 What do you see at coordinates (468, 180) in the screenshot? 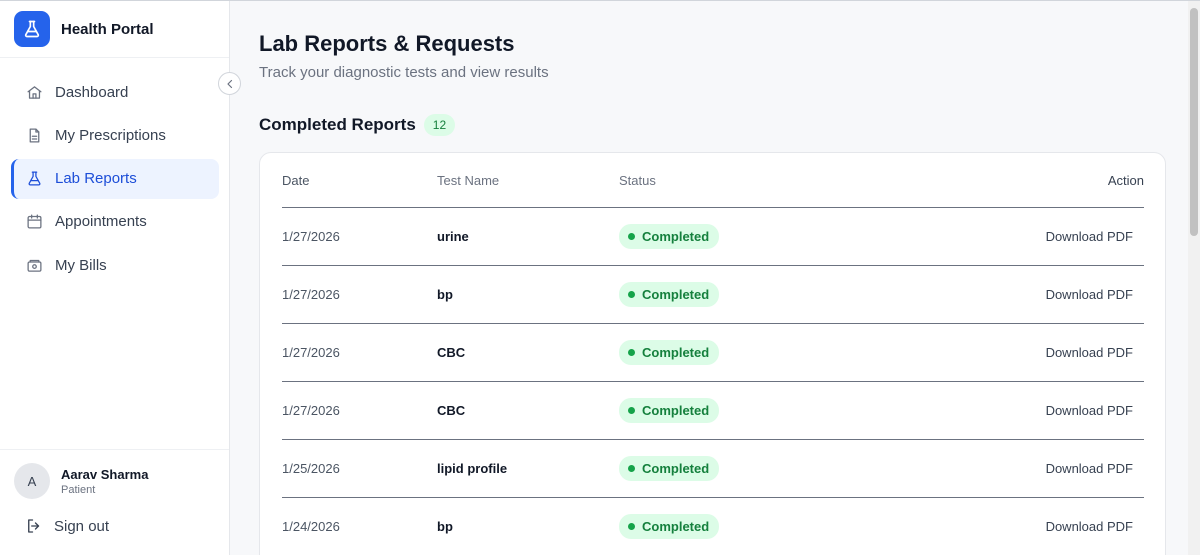
I see `column-header-test-name: Test Name` at bounding box center [468, 180].